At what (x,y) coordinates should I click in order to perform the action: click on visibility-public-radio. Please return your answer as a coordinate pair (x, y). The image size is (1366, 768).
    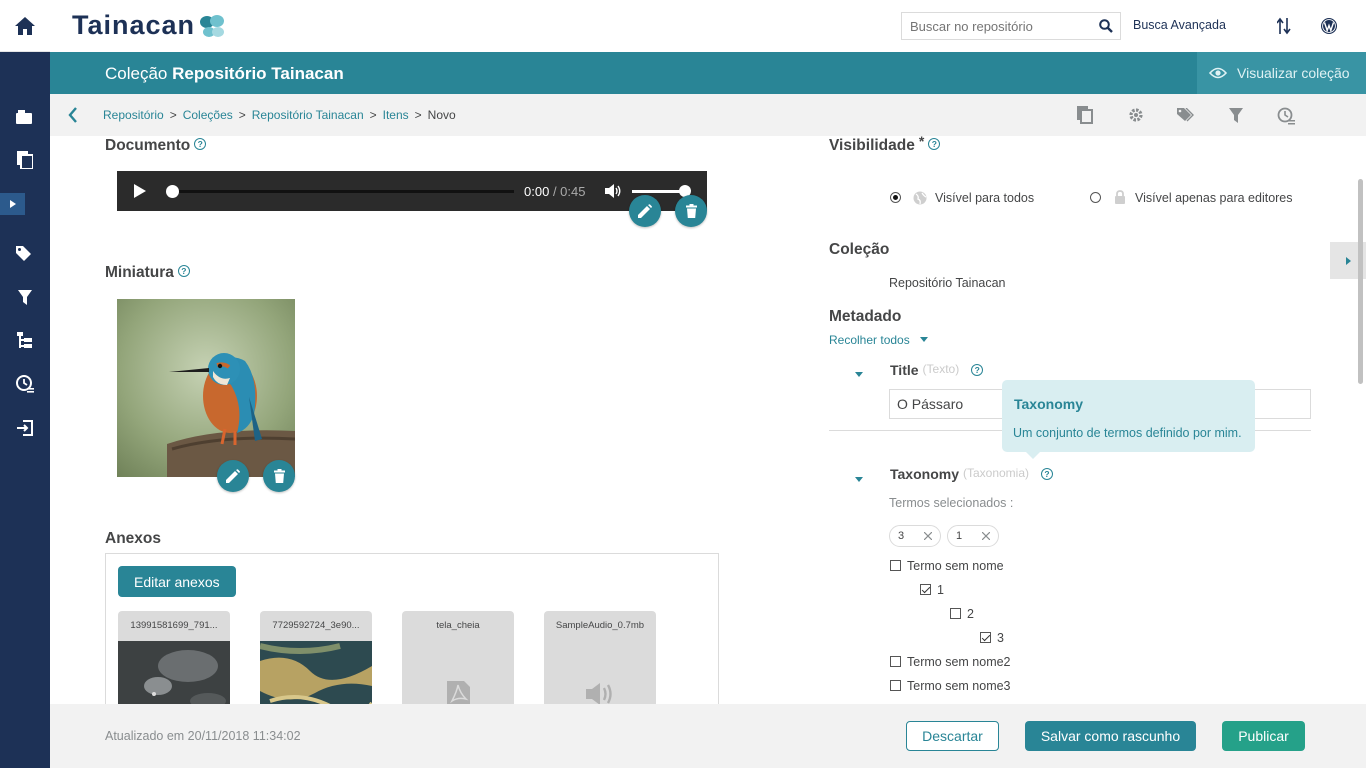
    Looking at the image, I should click on (895, 197).